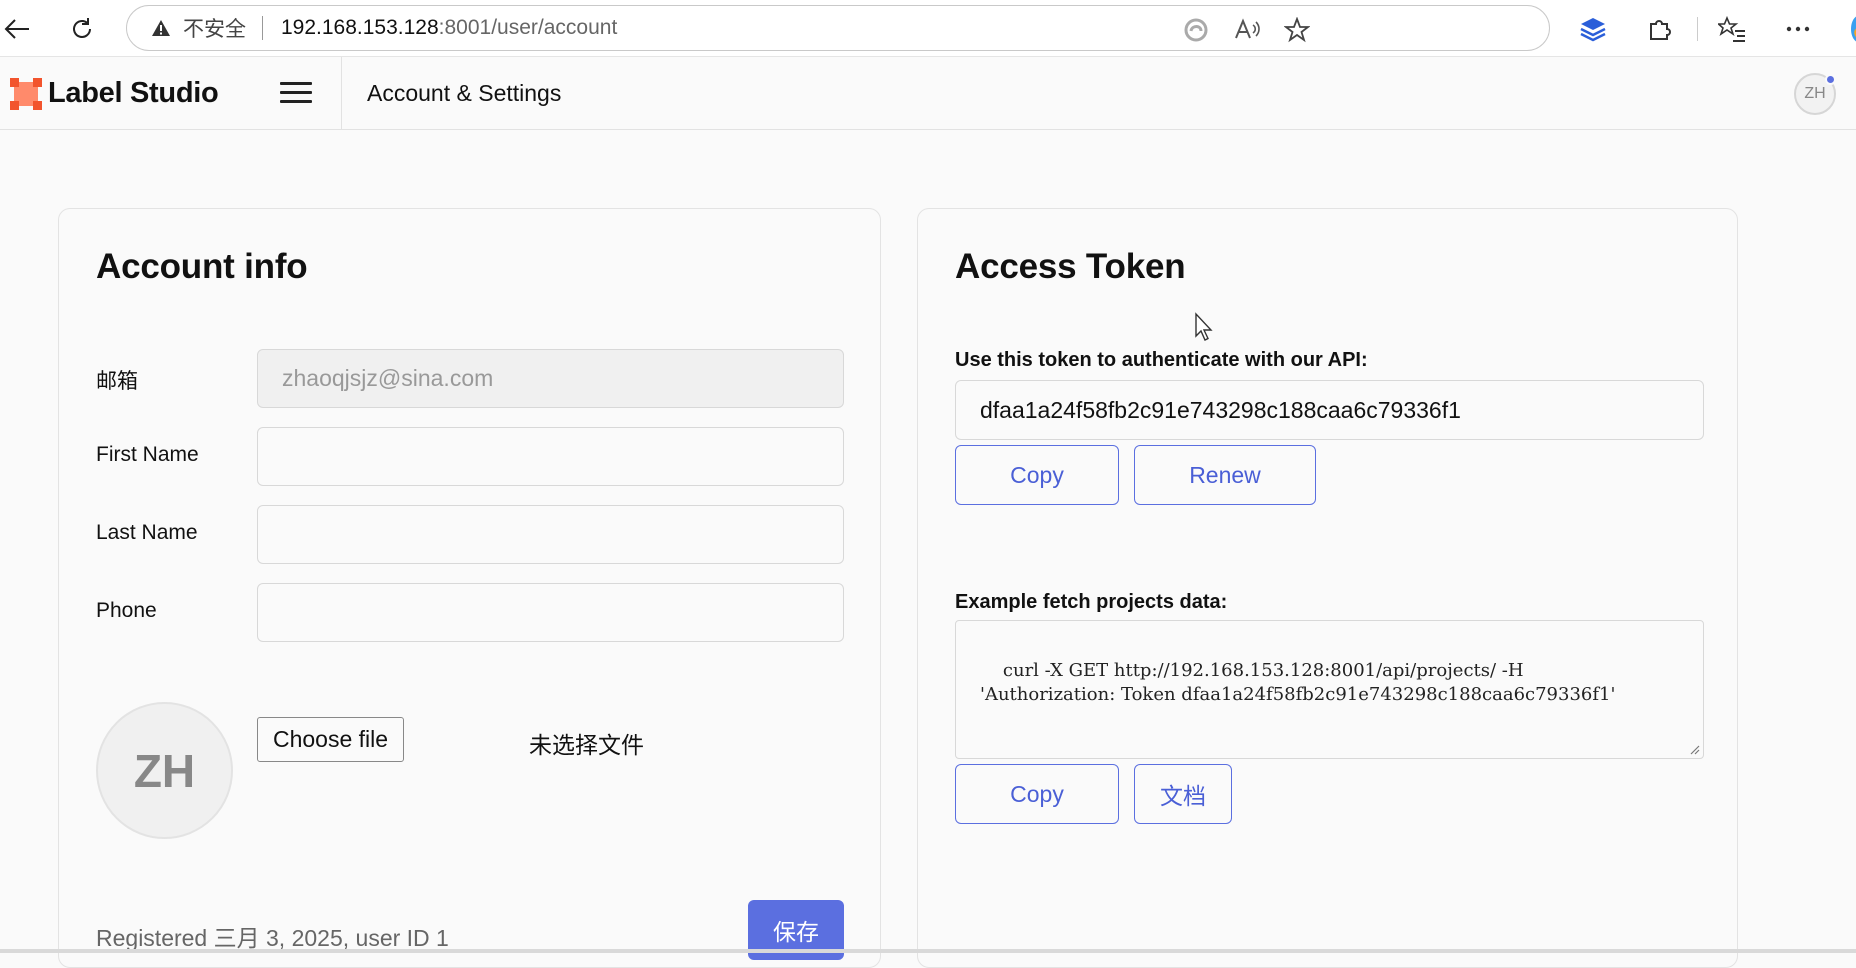 This screenshot has width=1856, height=968. What do you see at coordinates (133, 93) in the screenshot?
I see `logo-text: Label Studio` at bounding box center [133, 93].